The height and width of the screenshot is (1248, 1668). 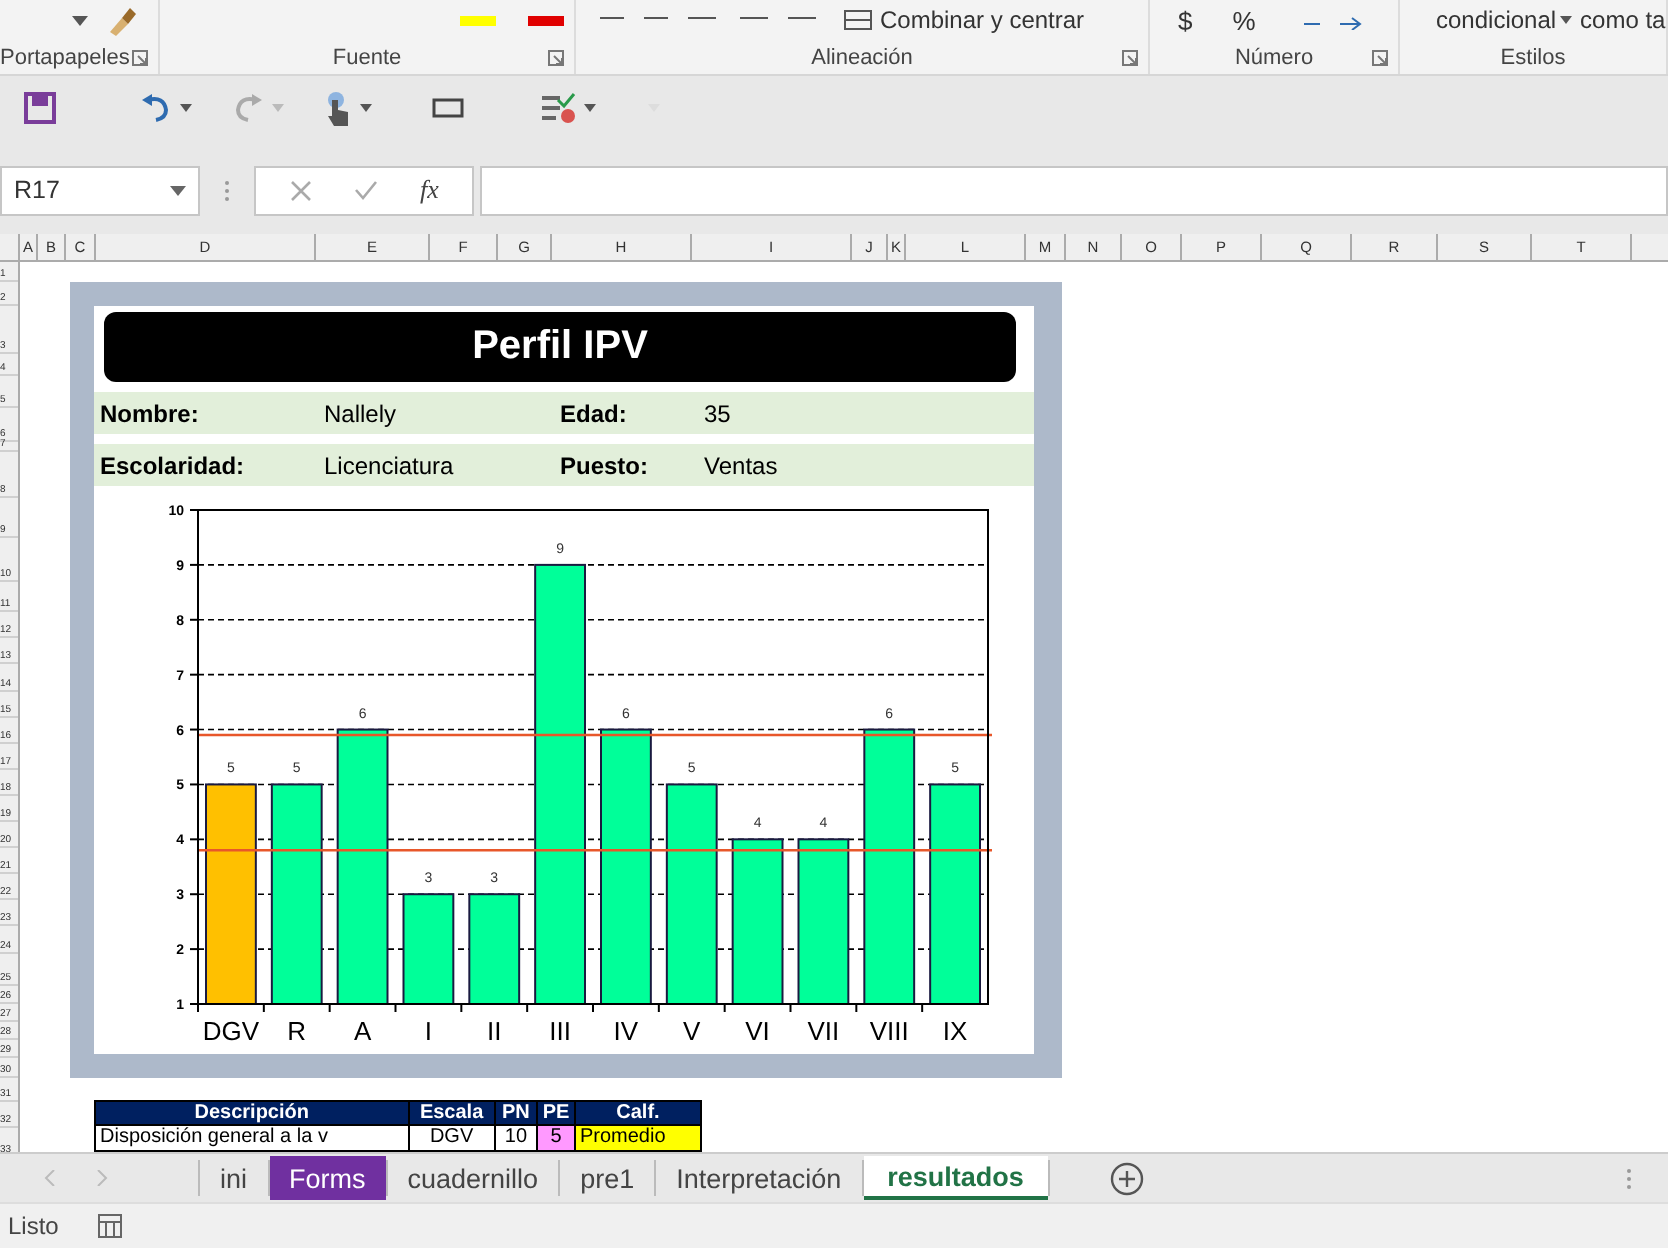 What do you see at coordinates (473, 1178) in the screenshot?
I see `sheet-tab: cuadernillo` at bounding box center [473, 1178].